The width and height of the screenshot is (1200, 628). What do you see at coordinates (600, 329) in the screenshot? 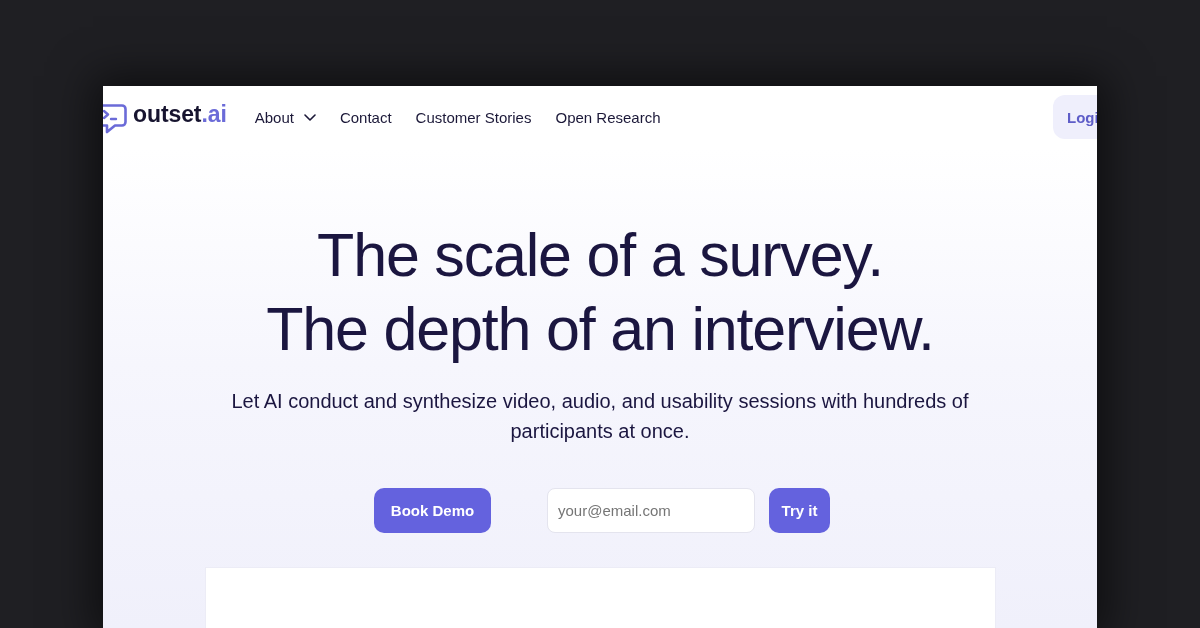
I see `hero-headline: The depth of an interview.` at bounding box center [600, 329].